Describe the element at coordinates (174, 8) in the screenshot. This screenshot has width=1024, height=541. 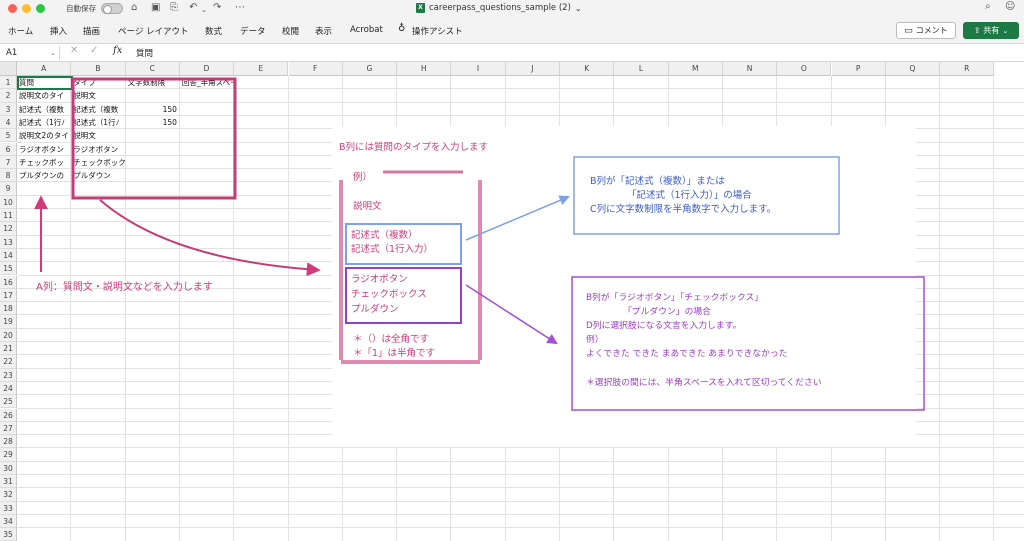
I see `save-as-icon: ⎘` at that location.